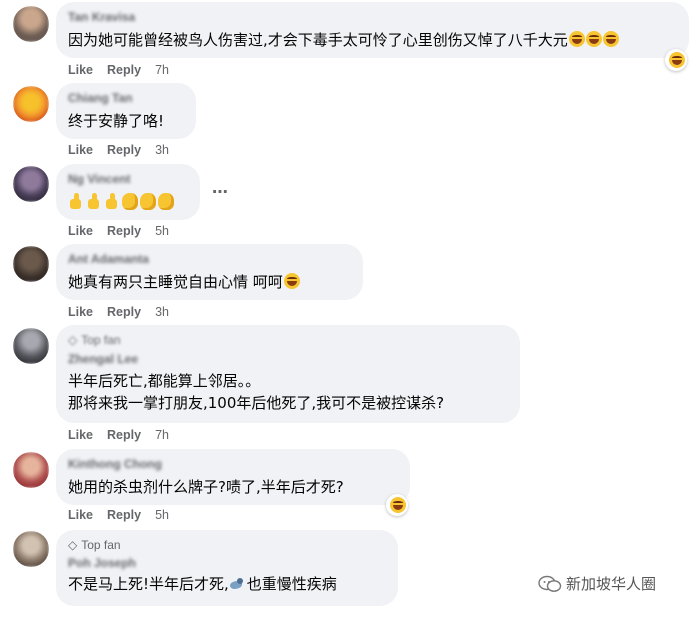 The image size is (696, 617). Describe the element at coordinates (288, 359) in the screenshot. I see `commenter-name: Zhengal Lee` at that location.